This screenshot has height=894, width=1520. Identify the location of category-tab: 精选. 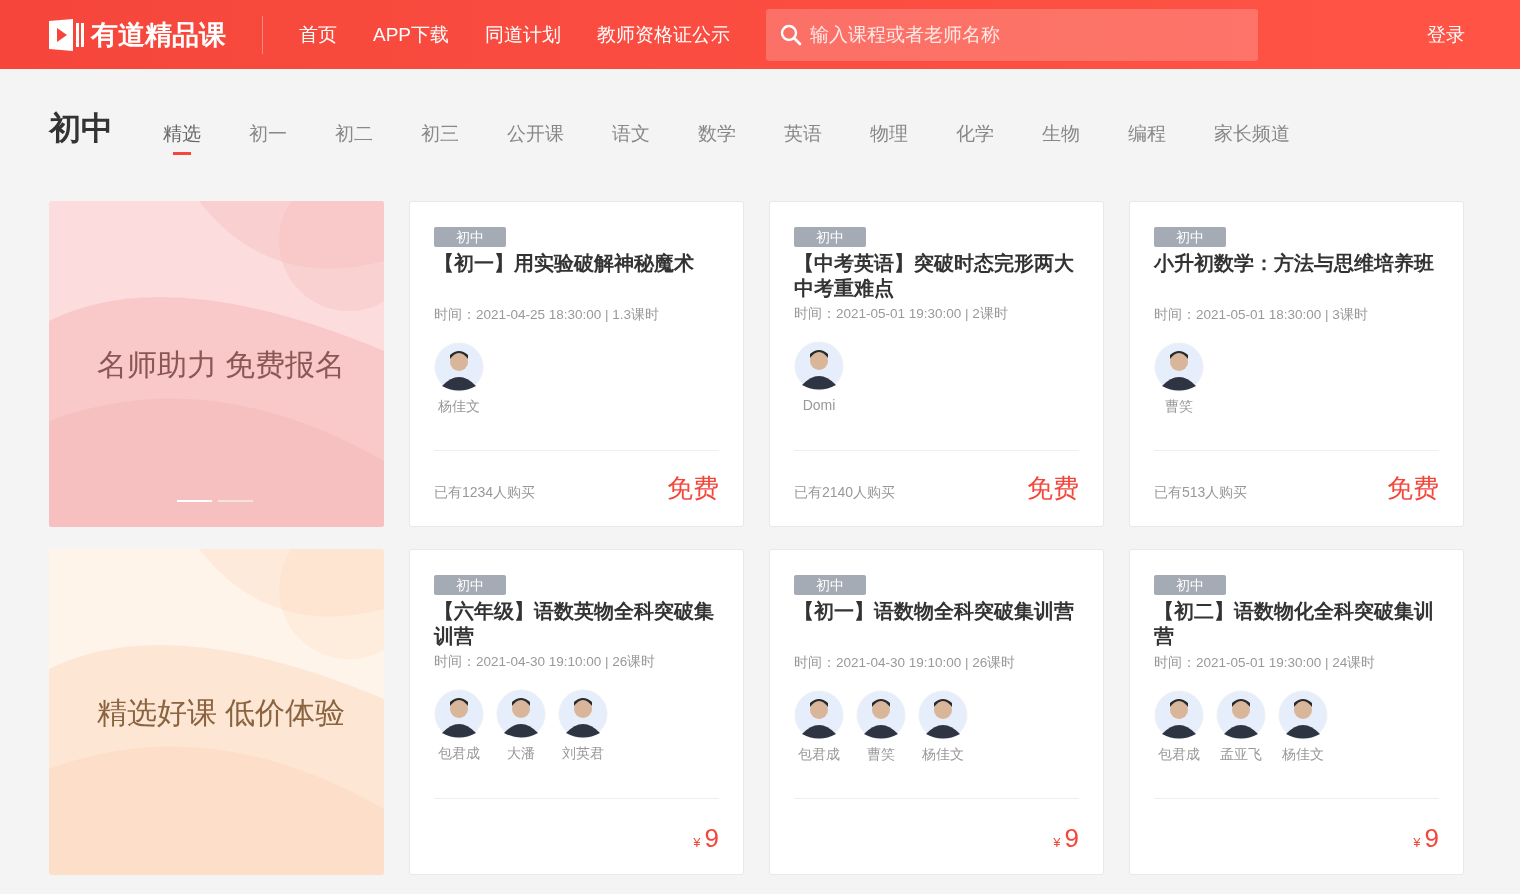
(182, 132).